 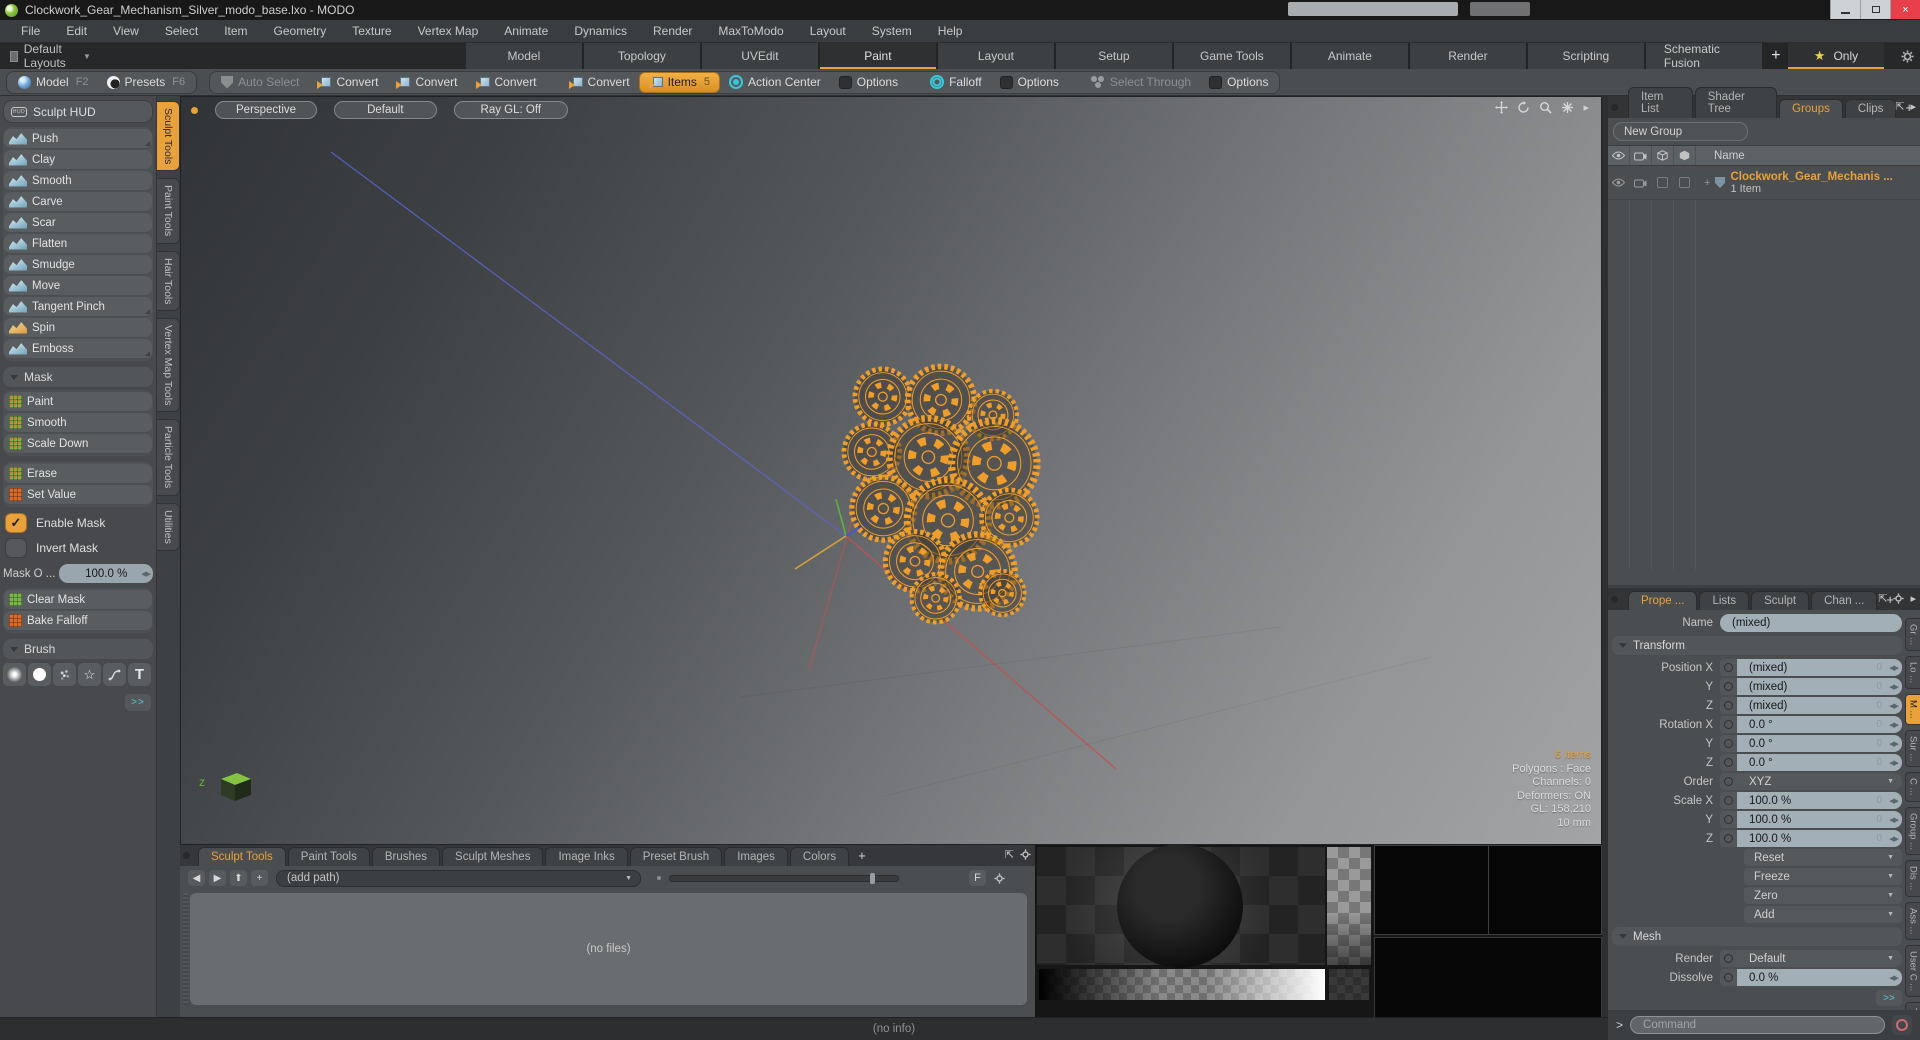 What do you see at coordinates (1614, 107) in the screenshot?
I see `panel-menu-dot` at bounding box center [1614, 107].